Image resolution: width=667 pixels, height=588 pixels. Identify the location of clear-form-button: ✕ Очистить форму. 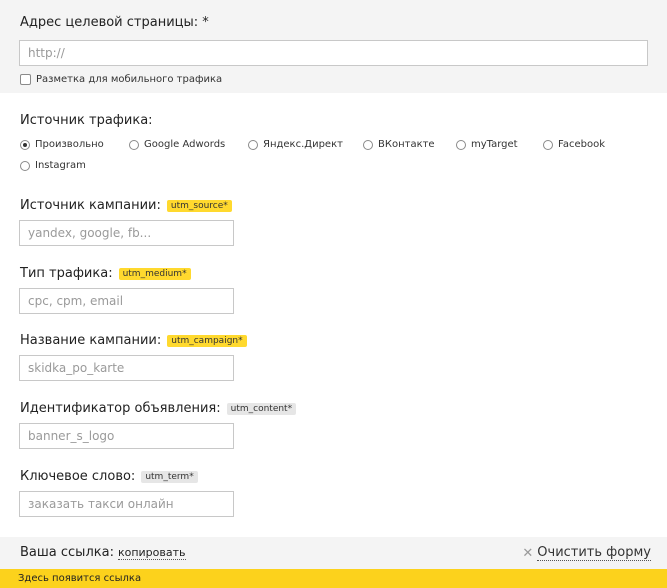
(586, 553).